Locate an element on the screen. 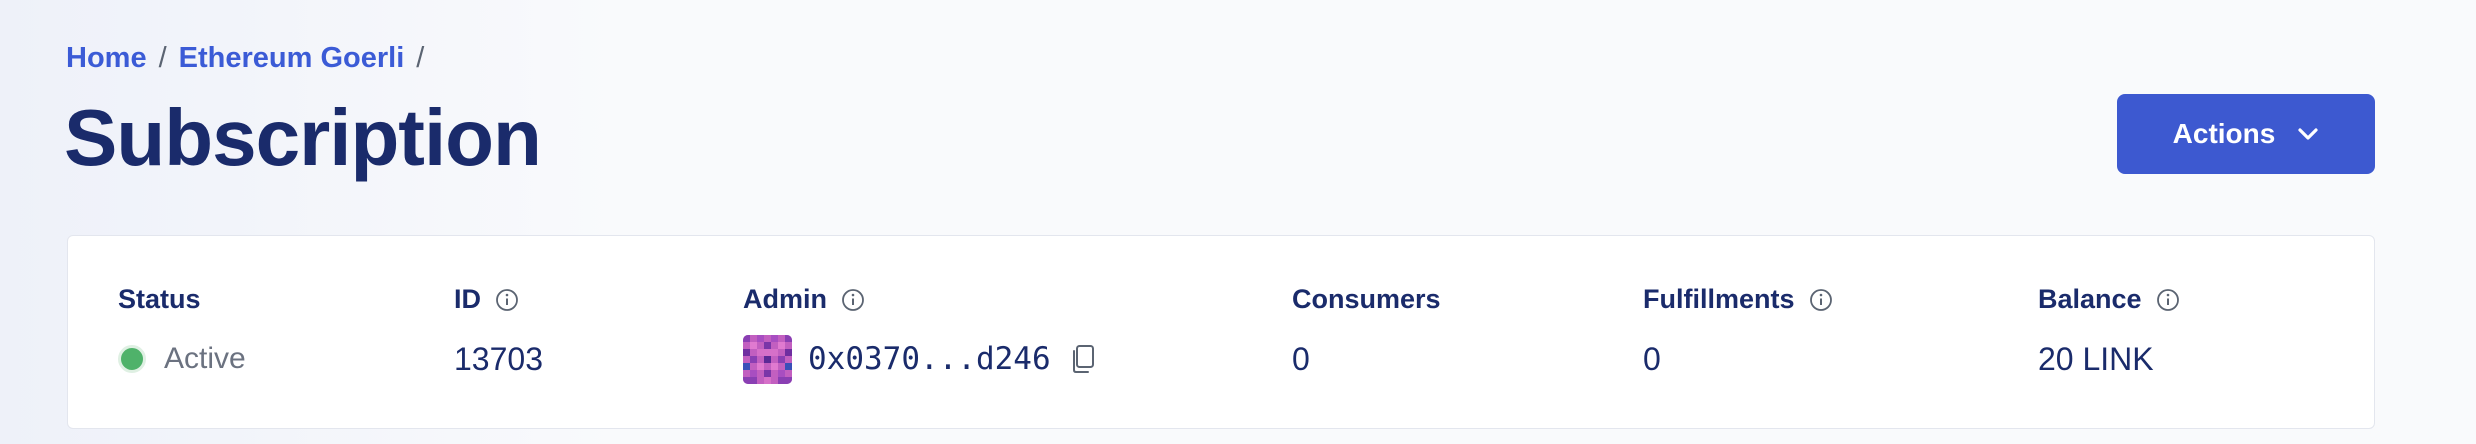 The height and width of the screenshot is (444, 2476). status-value: Active is located at coordinates (182, 359).